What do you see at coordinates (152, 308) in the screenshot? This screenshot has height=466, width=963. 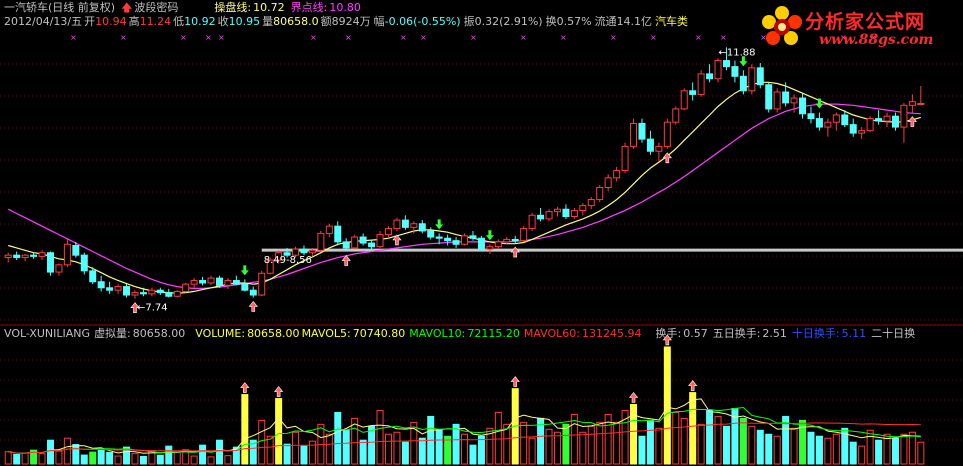 I see `trough-label: ←7.74` at bounding box center [152, 308].